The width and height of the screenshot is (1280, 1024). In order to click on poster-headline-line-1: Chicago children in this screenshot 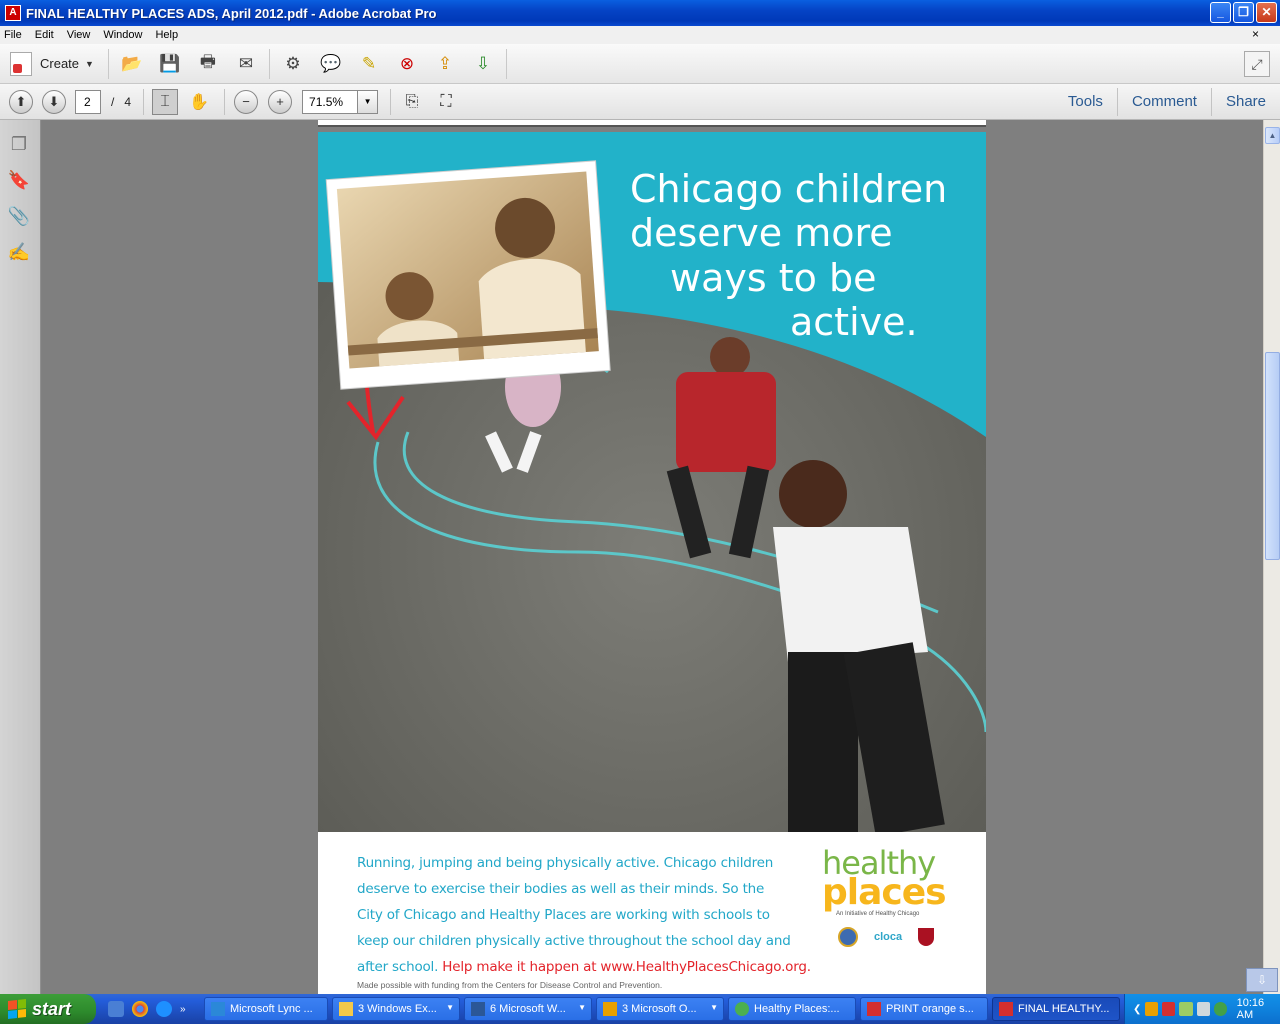, I will do `click(788, 189)`.